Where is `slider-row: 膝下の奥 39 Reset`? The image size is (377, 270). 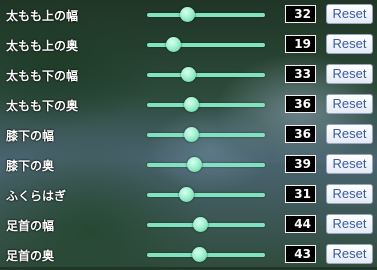
slider-row: 膝下の奥 39 Reset is located at coordinates (188, 165).